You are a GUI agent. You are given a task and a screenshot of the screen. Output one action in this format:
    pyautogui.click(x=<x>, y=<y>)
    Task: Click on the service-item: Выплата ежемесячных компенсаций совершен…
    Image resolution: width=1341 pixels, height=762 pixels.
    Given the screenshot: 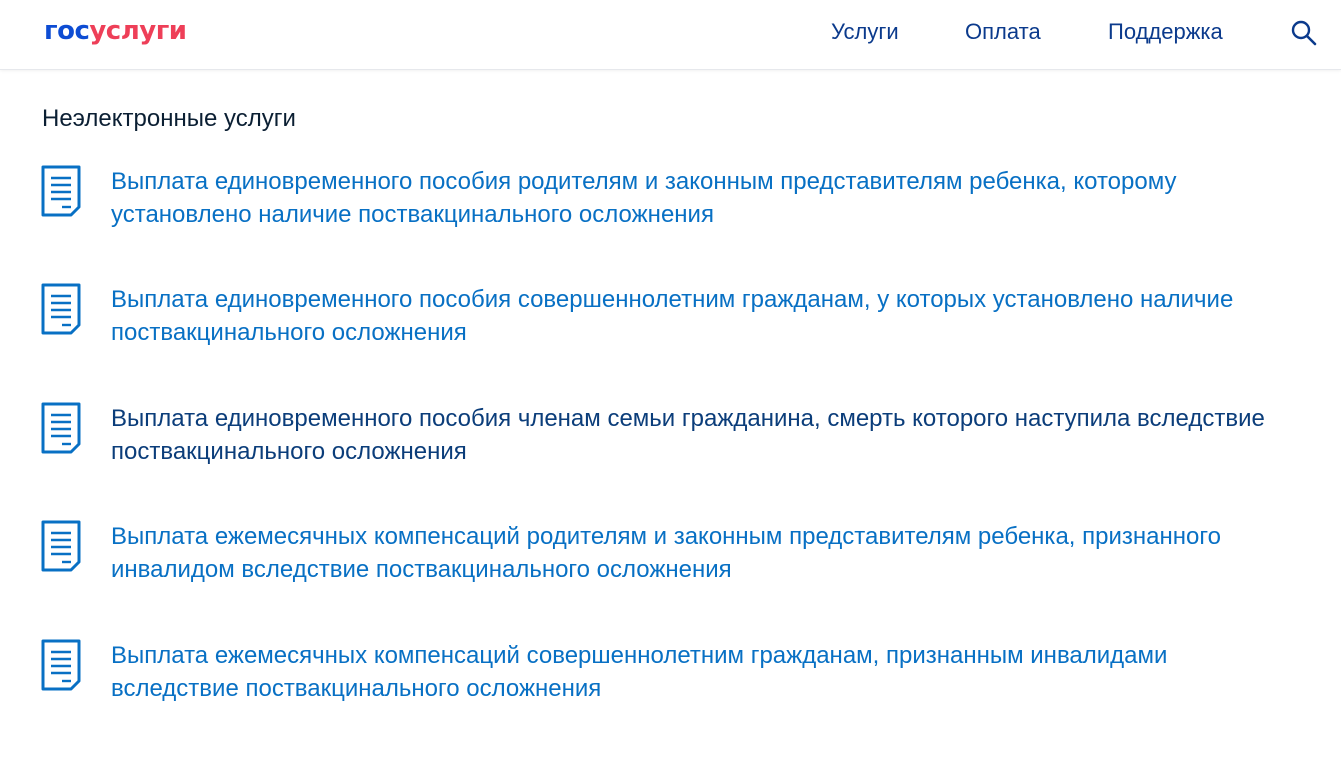 What is the action you would take?
    pyautogui.click(x=680, y=674)
    